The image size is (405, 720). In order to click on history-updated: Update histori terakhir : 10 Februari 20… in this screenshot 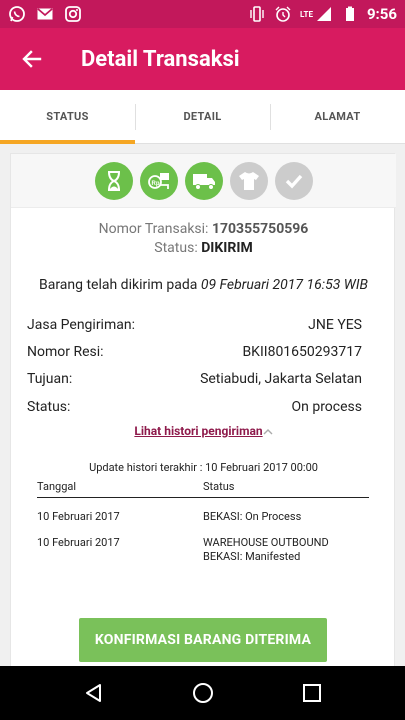, I will do `click(203, 467)`.